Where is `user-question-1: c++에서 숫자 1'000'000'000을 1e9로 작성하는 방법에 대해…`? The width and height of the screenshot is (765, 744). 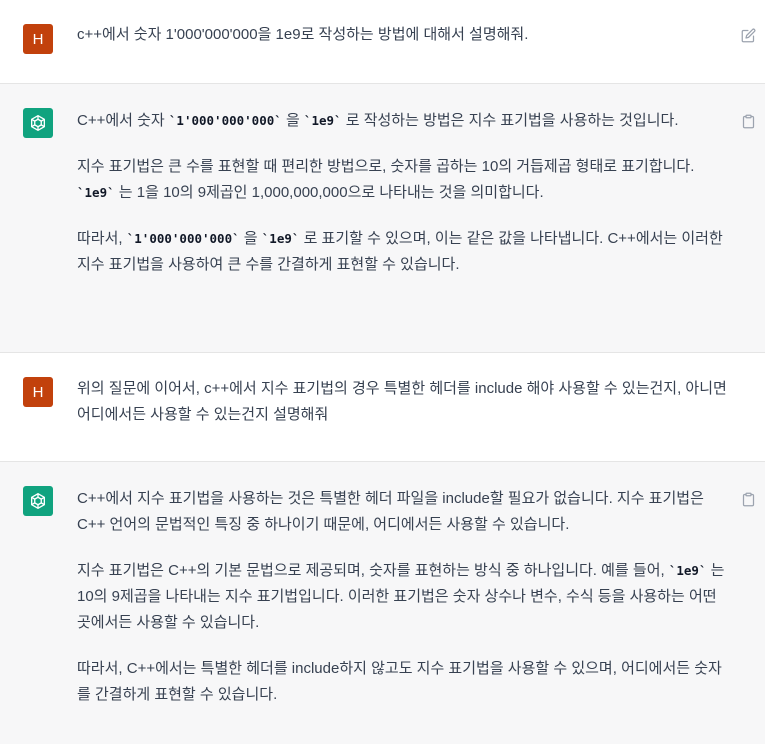 user-question-1: c++에서 숫자 1'000'000'000을 1e9로 작성하는 방법에 대해… is located at coordinates (303, 34).